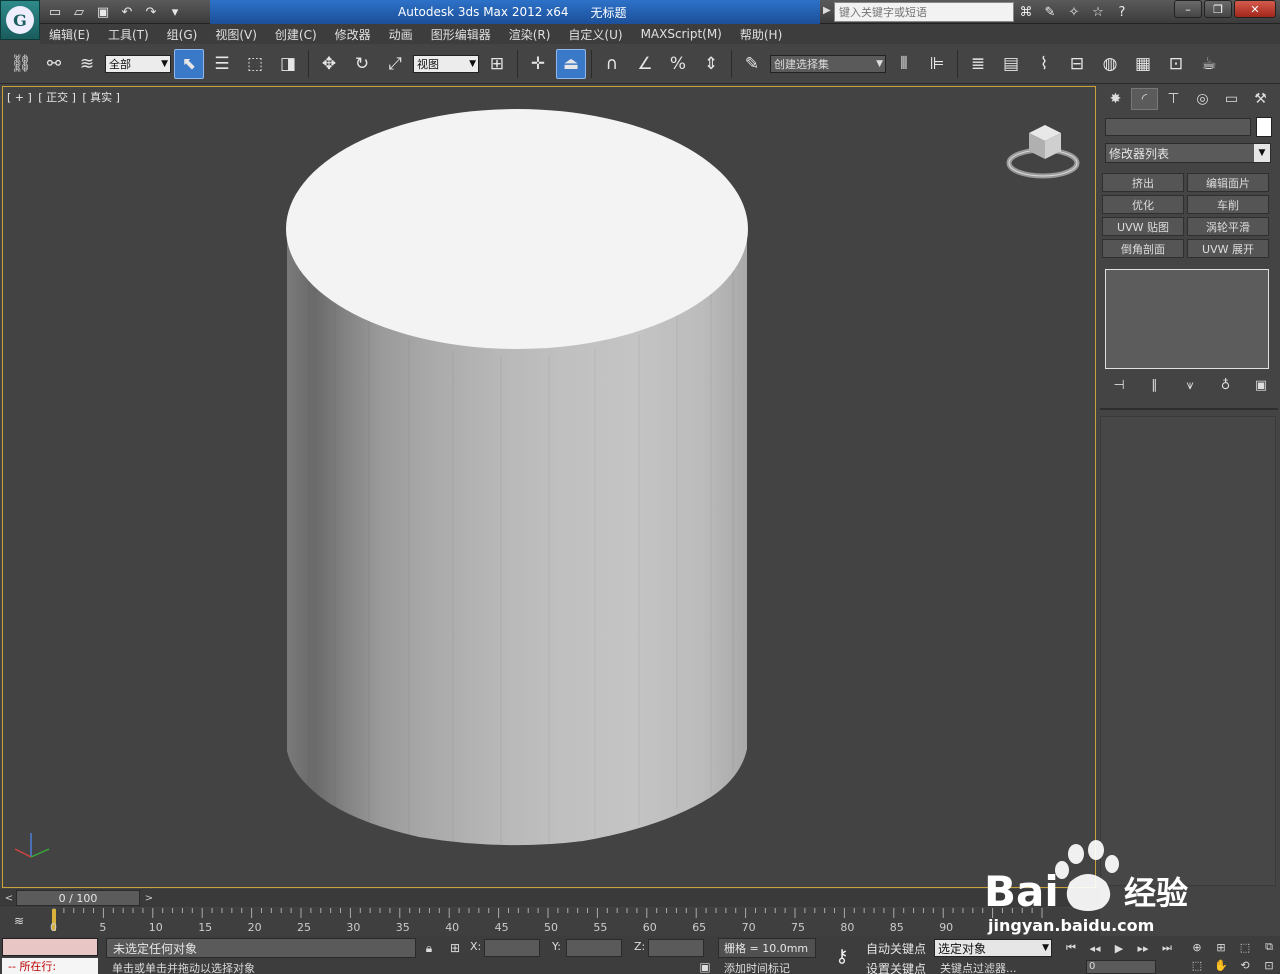 Image resolution: width=1280 pixels, height=974 pixels. What do you see at coordinates (255, 64) in the screenshot?
I see `rectangular-selection-icon: ⬚` at bounding box center [255, 64].